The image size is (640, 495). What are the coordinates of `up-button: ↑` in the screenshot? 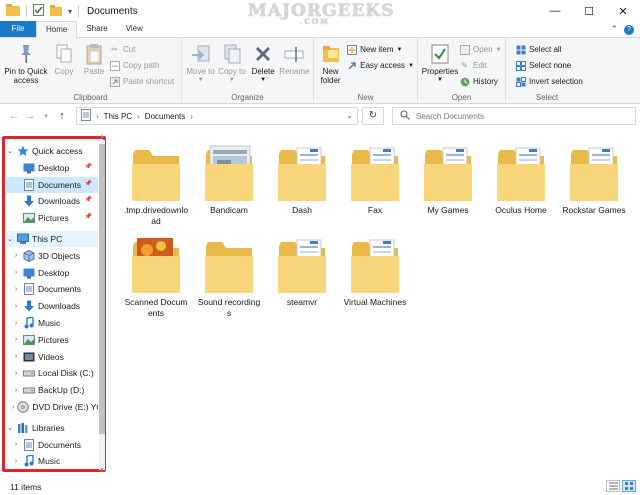 It's located at (62, 116).